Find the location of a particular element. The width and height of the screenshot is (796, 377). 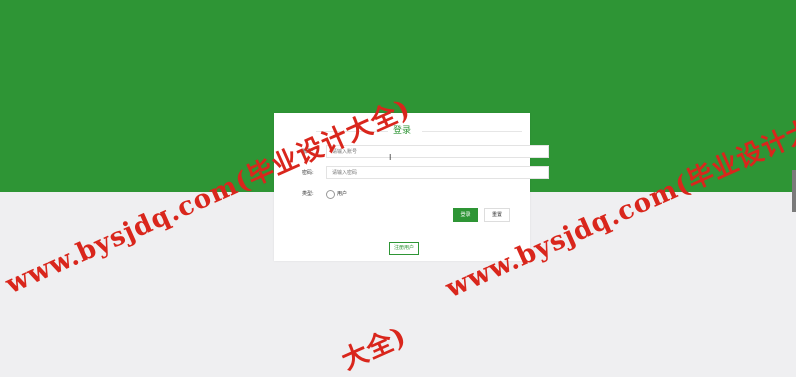

user-type-radio-label: 用户 is located at coordinates (342, 193).